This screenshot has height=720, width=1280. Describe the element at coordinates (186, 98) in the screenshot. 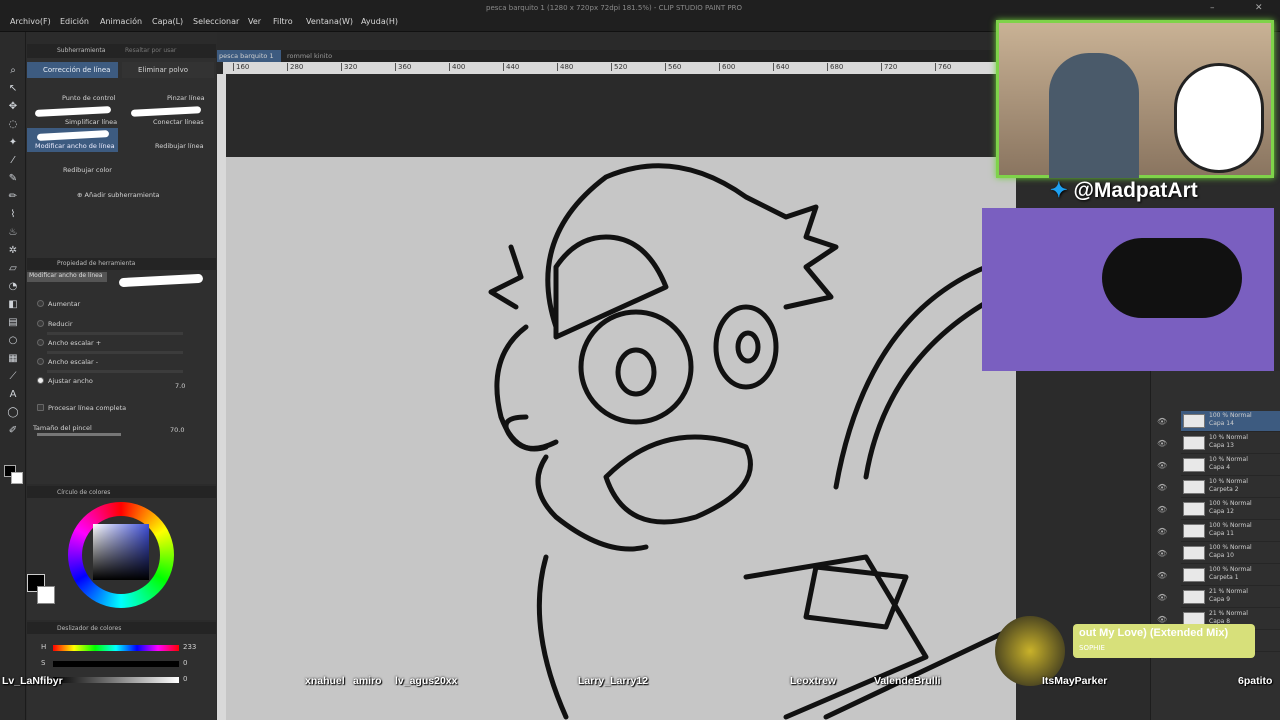

I see `subitem-pinch-line: Pinzar línea` at that location.